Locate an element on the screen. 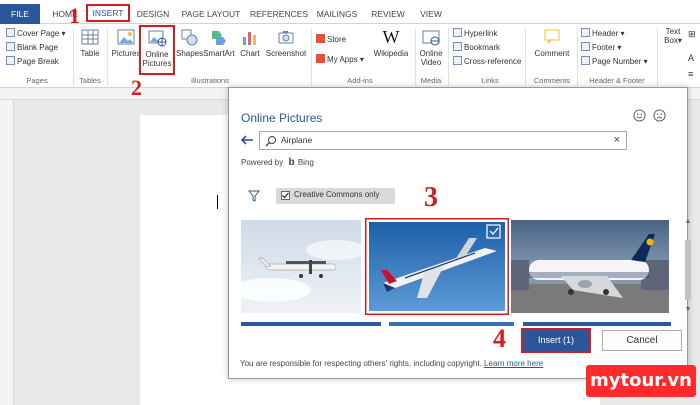 Image resolution: width=700 pixels, height=405 pixels. table-button: Table is located at coordinates (90, 42).